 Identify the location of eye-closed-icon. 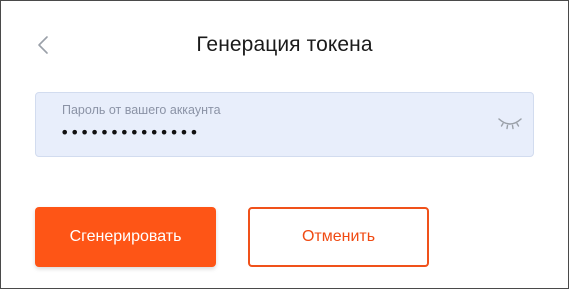
(510, 124).